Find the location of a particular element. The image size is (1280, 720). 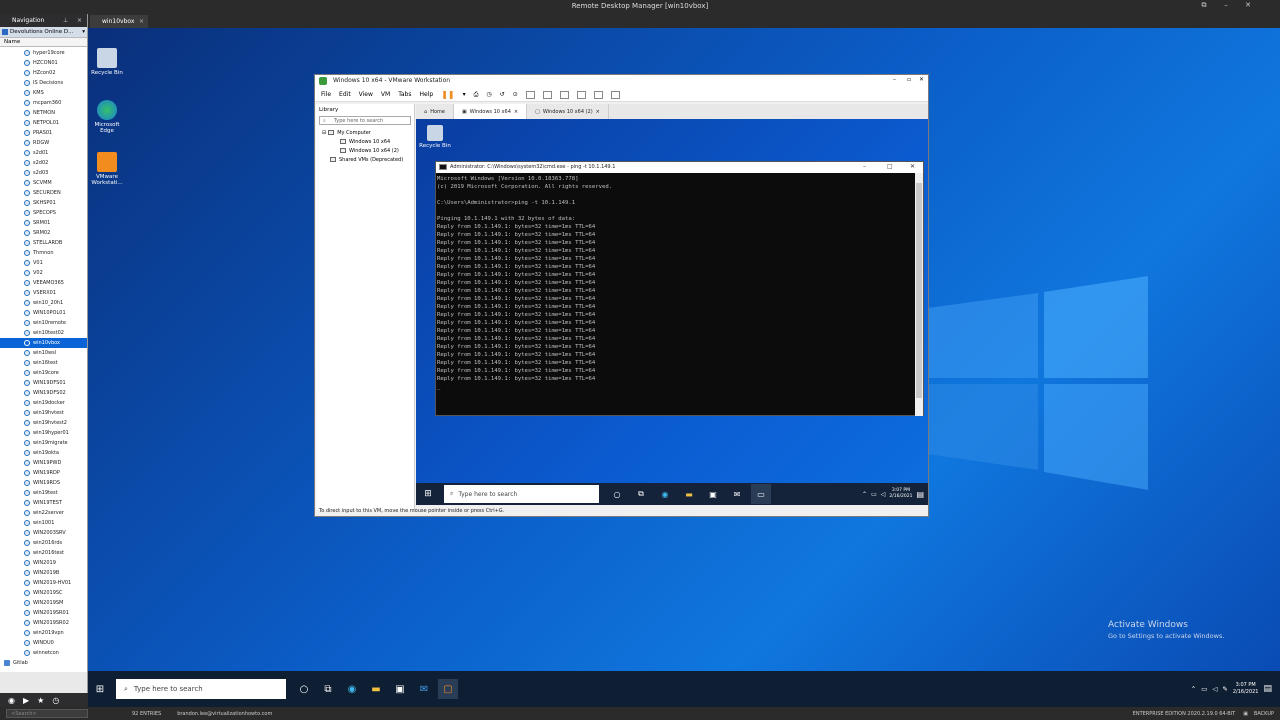

start-icon: ⊞ is located at coordinates (100, 689).